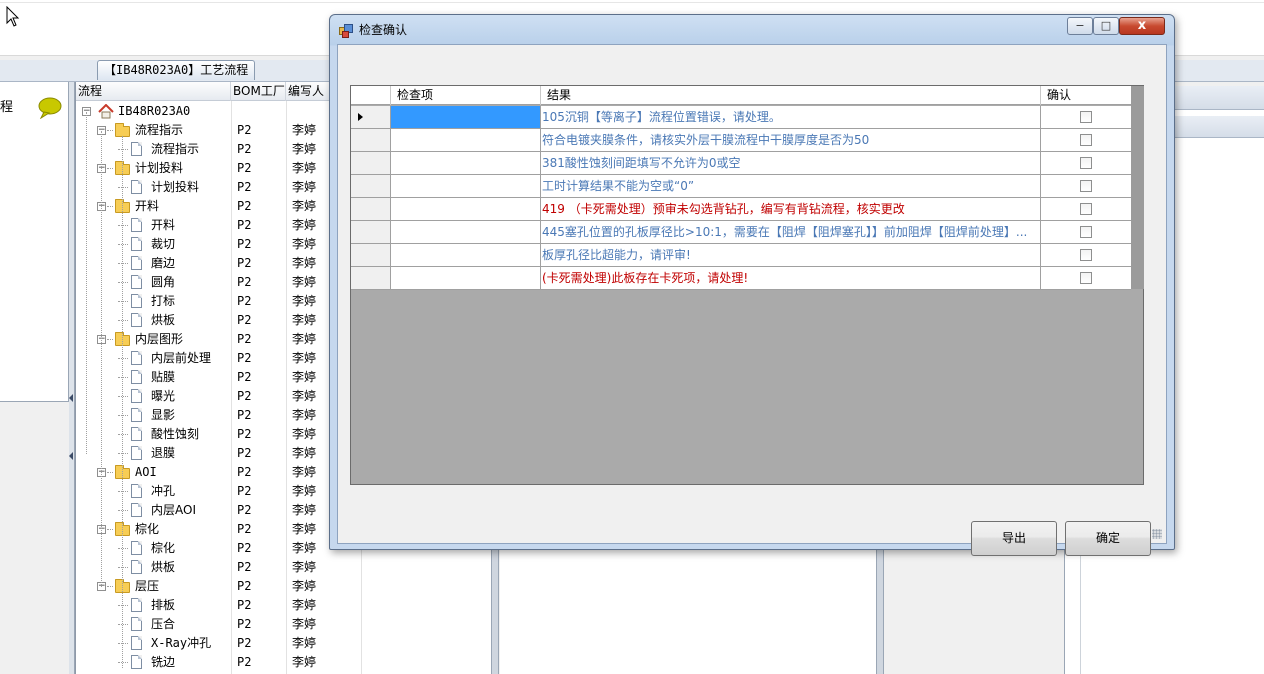 This screenshot has height=674, width=1264. What do you see at coordinates (106, 111) in the screenshot?
I see `home-icon` at bounding box center [106, 111].